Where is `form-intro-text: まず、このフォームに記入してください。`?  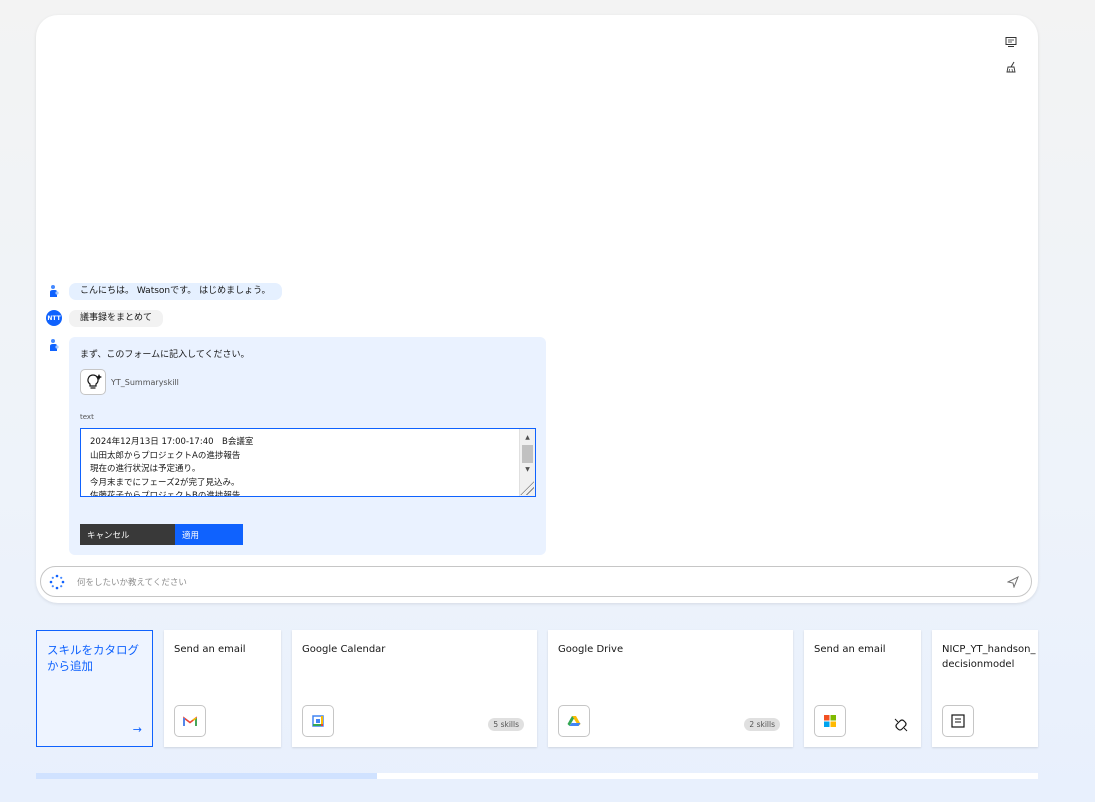 form-intro-text: まず、このフォームに記入してください。 is located at coordinates (165, 355).